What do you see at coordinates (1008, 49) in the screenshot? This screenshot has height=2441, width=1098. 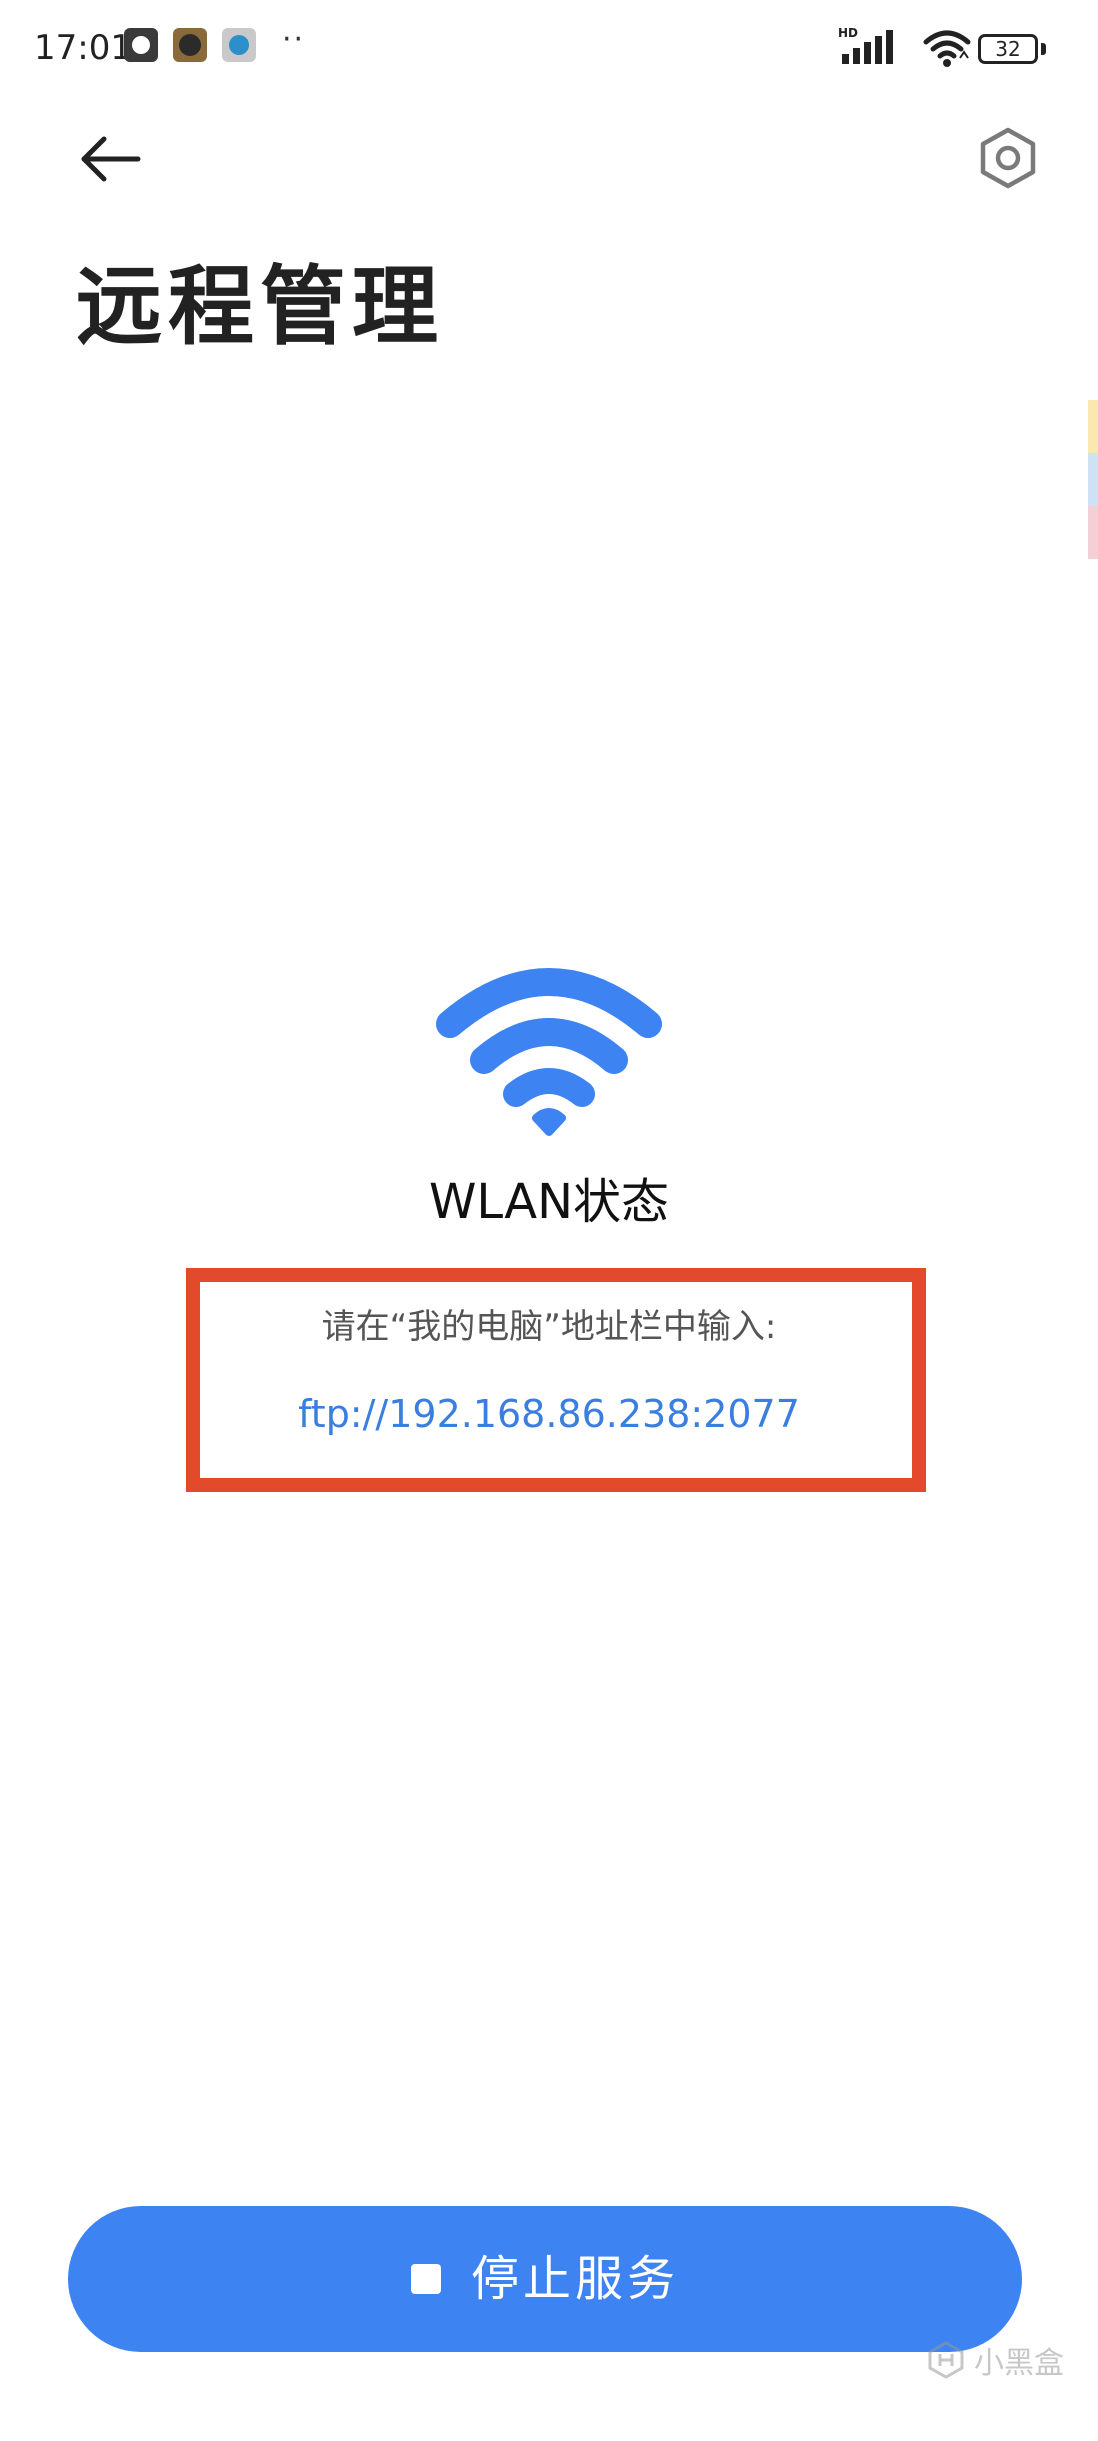 I see `battery-indicator: 32` at bounding box center [1008, 49].